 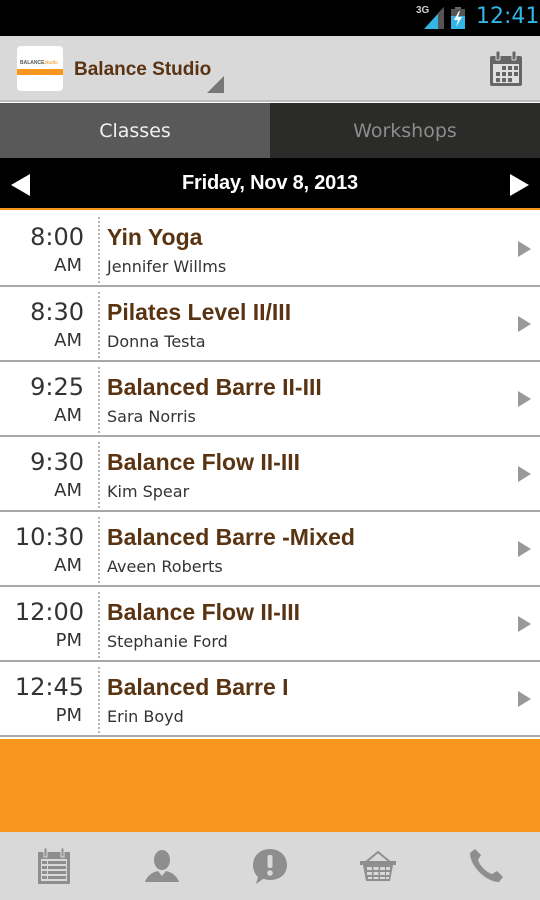 What do you see at coordinates (167, 641) in the screenshot?
I see `class-teacher: Stephanie Ford` at bounding box center [167, 641].